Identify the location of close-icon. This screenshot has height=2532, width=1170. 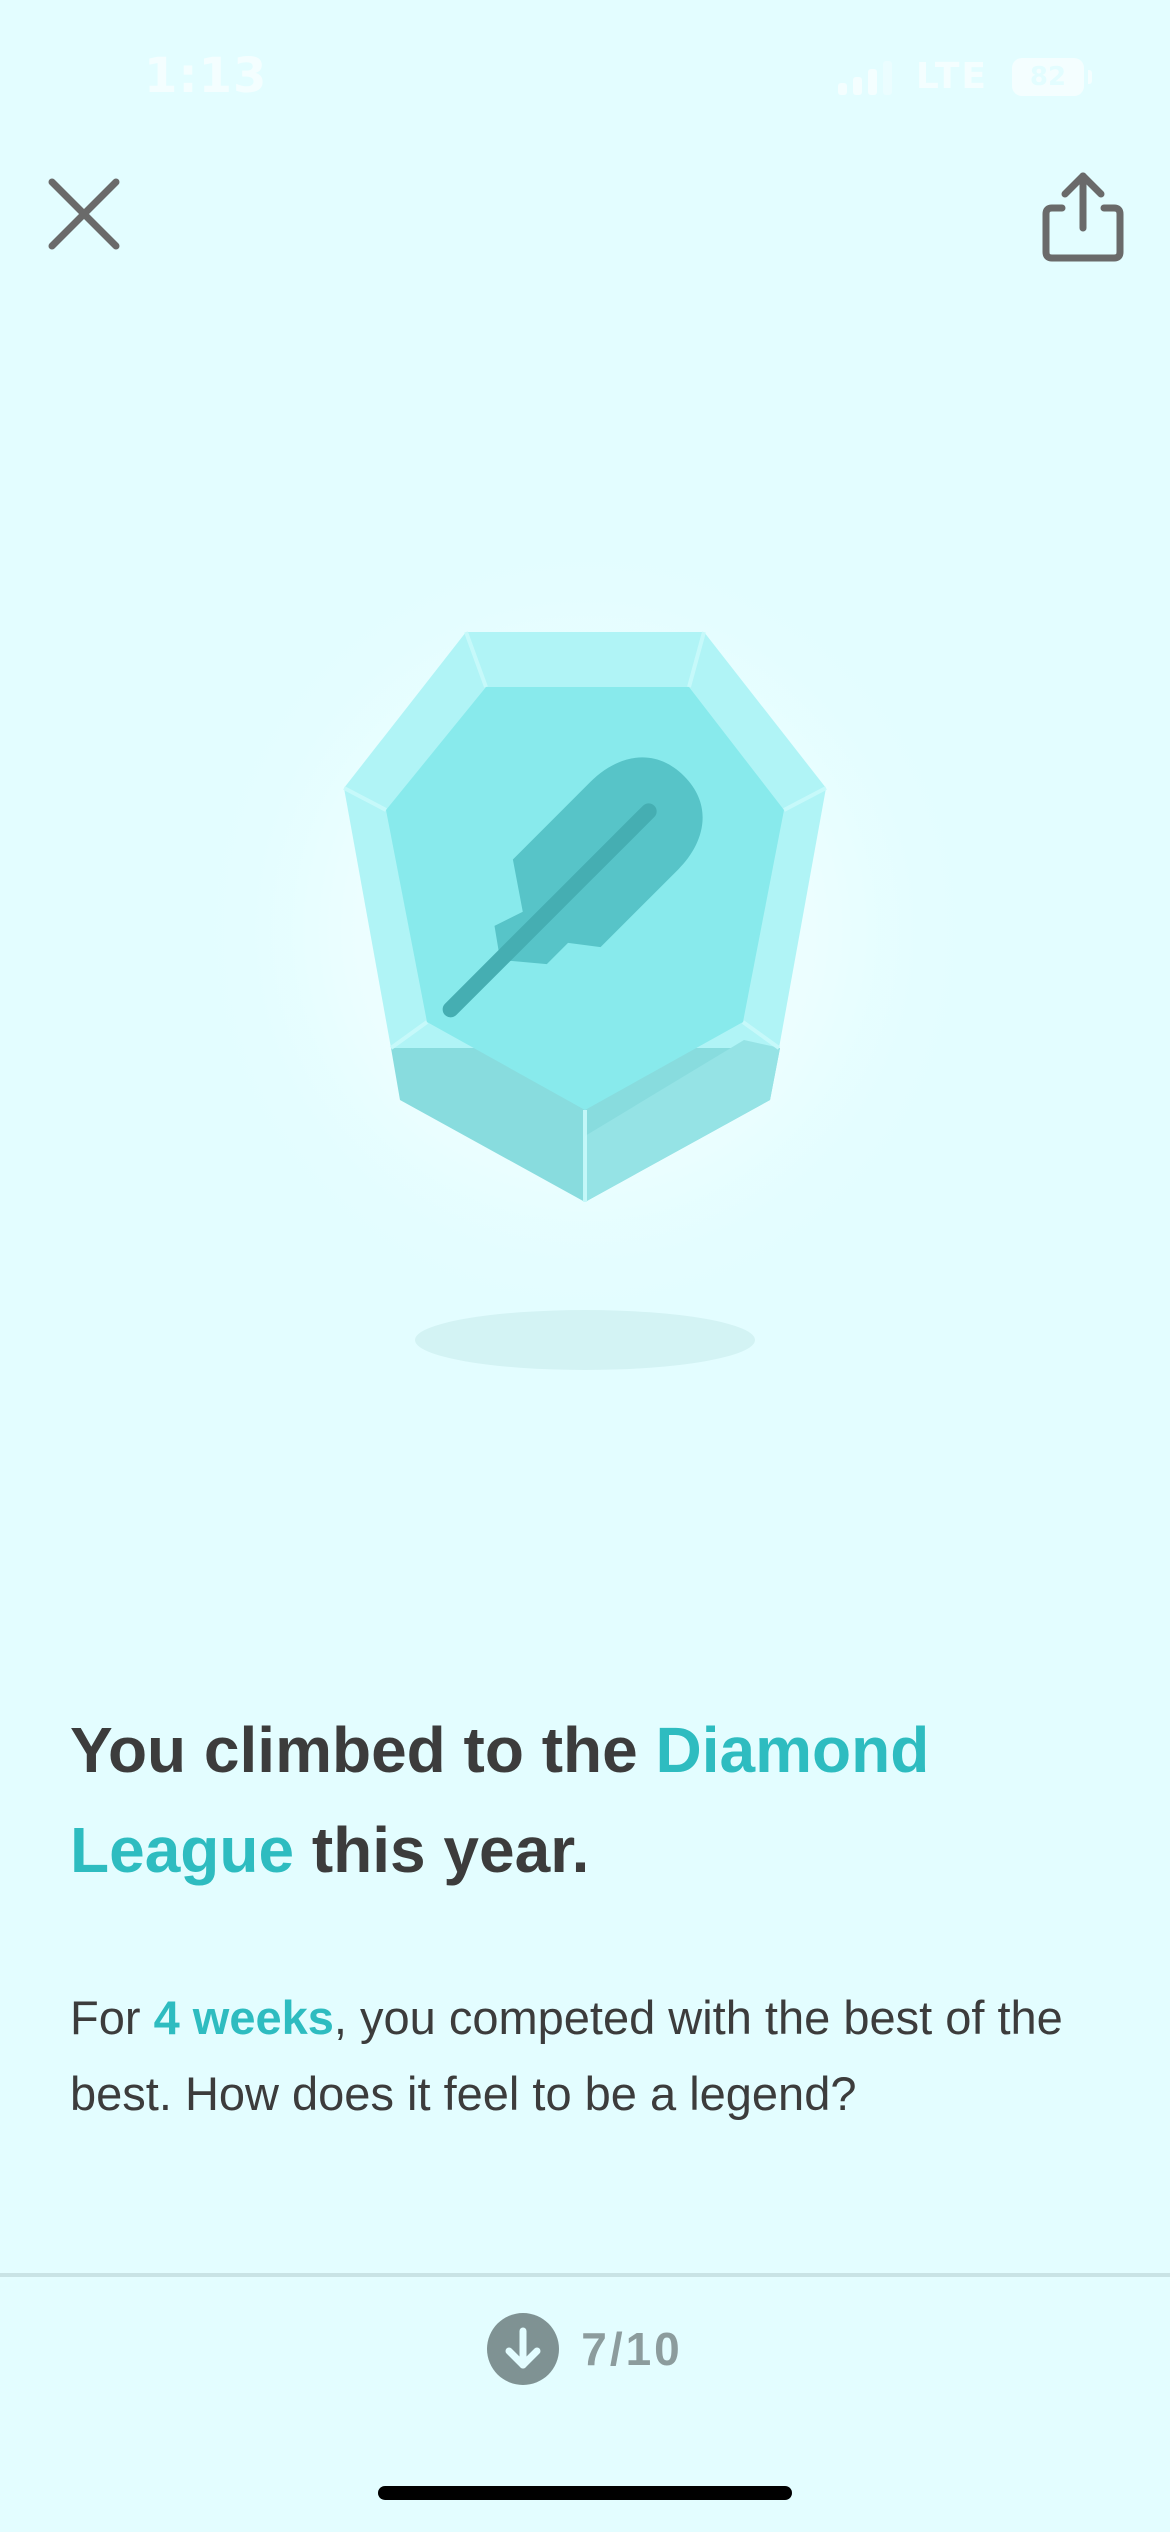
(84, 214).